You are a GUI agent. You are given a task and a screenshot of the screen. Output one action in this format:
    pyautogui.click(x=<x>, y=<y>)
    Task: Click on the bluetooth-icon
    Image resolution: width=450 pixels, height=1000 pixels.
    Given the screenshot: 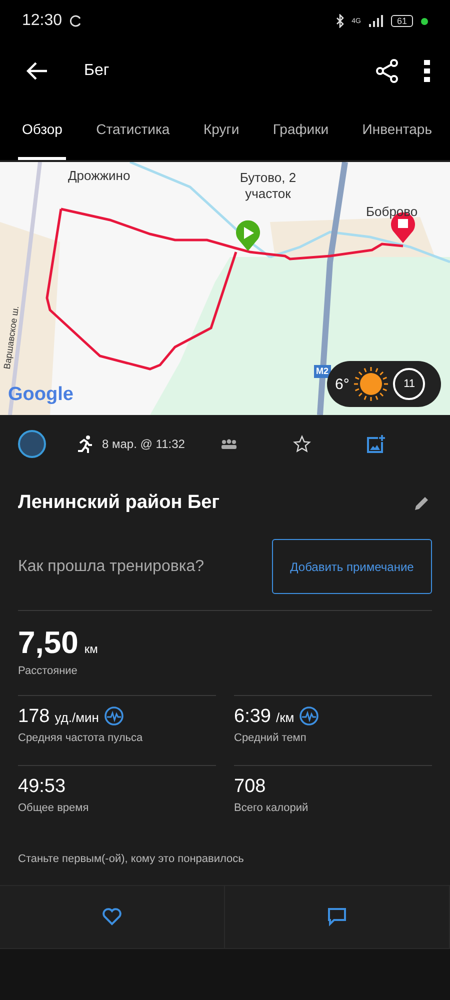 What is the action you would take?
    pyautogui.click(x=340, y=21)
    